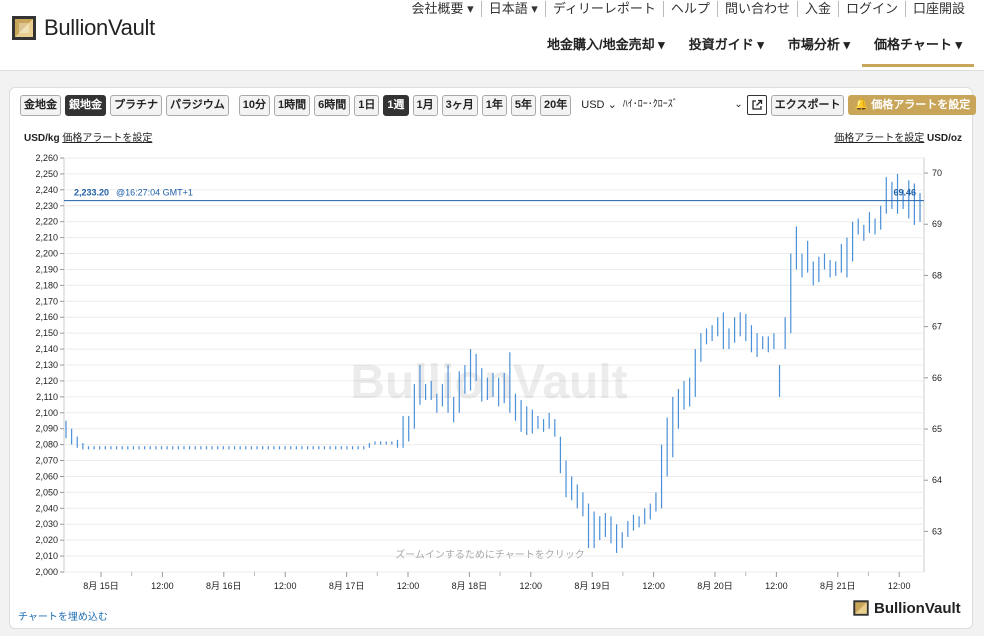  I want to click on period-1hour-button: 1時間, so click(292, 105).